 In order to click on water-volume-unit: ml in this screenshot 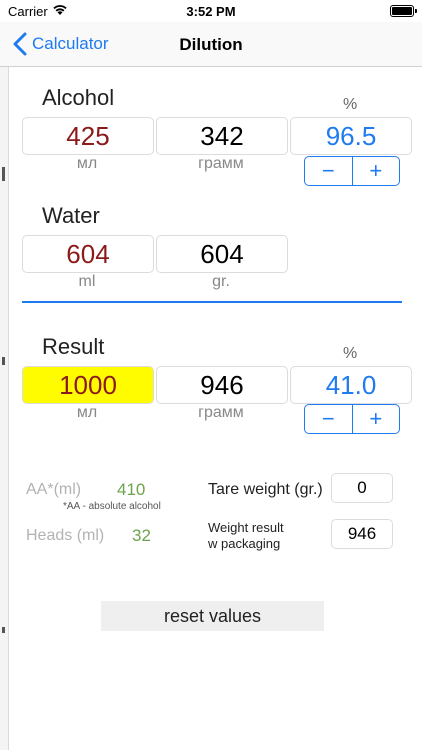, I will do `click(87, 281)`.